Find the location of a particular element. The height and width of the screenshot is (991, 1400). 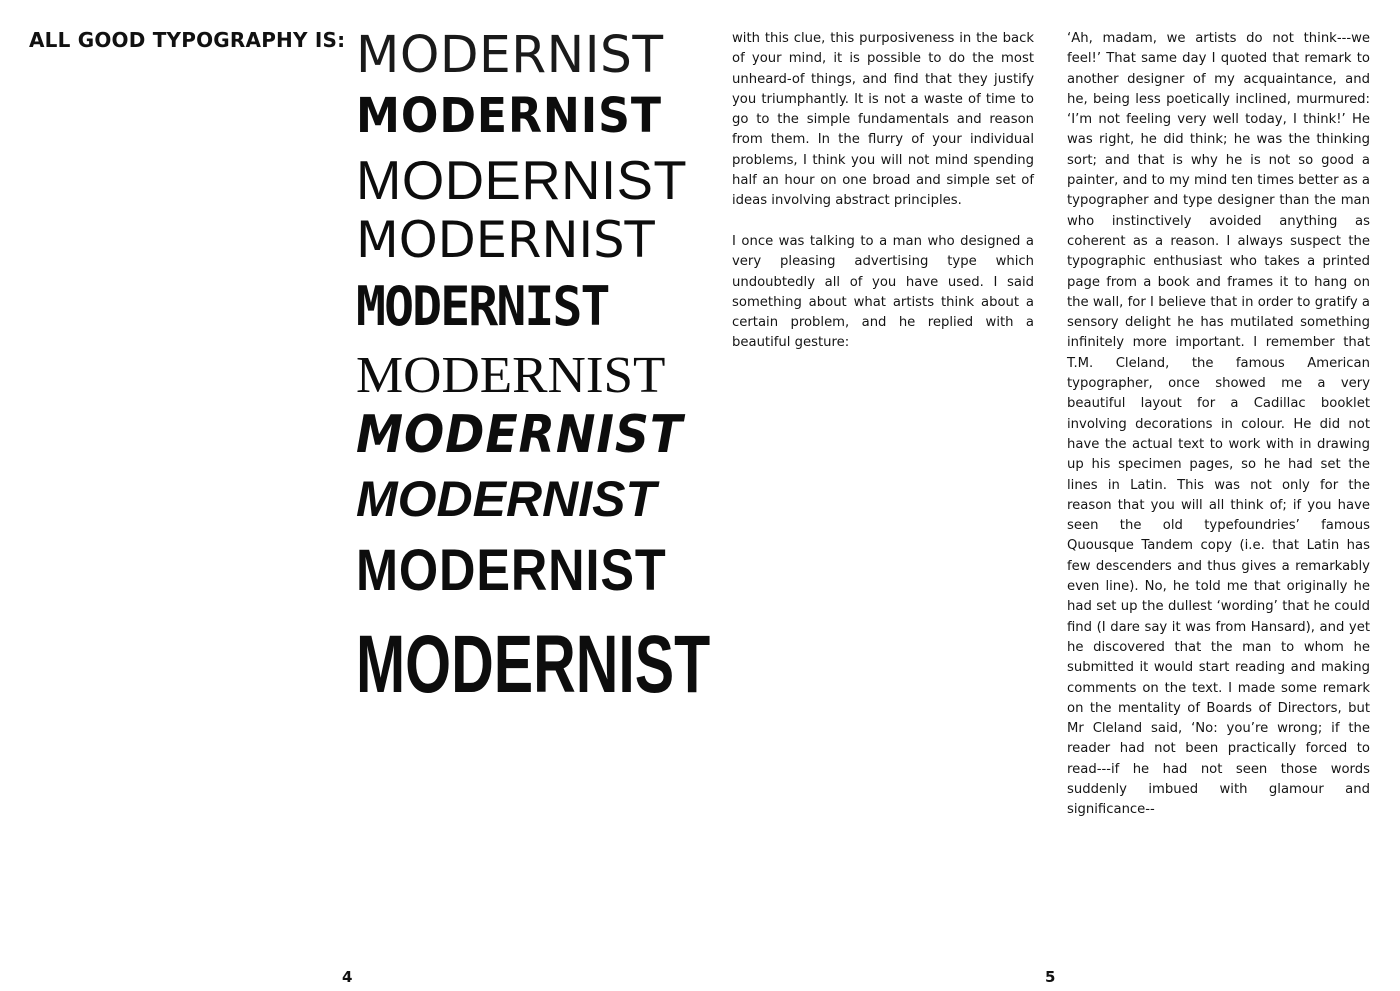

specimen-word-5: MODERNIST is located at coordinates (483, 306).